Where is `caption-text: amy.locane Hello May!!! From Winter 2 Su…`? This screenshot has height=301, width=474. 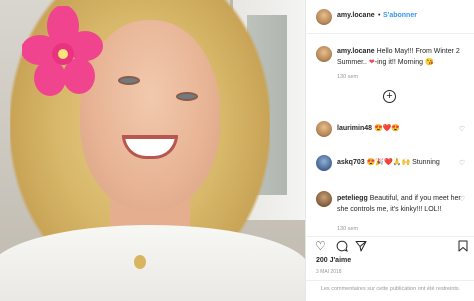
caption-text: amy.locane Hello May!!! From Winter 2 Su… is located at coordinates (403, 57).